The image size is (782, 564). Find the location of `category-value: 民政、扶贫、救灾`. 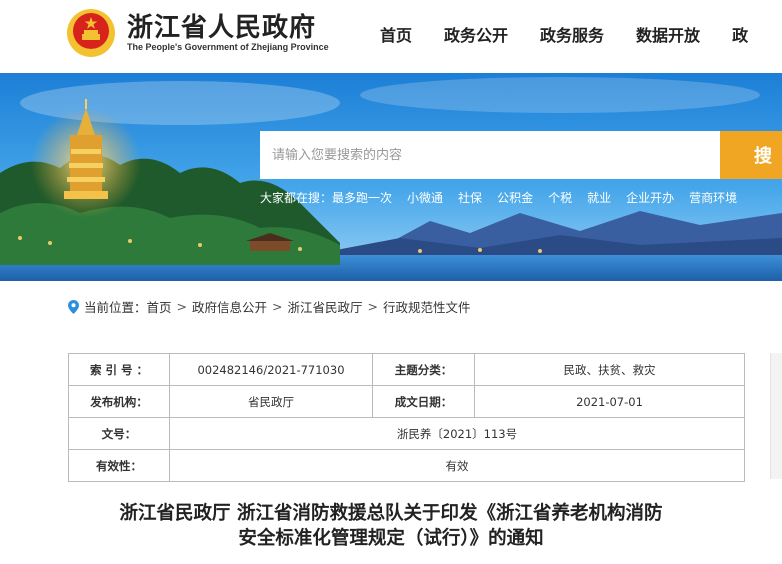

category-value: 民政、扶贫、救灾 is located at coordinates (609, 369).